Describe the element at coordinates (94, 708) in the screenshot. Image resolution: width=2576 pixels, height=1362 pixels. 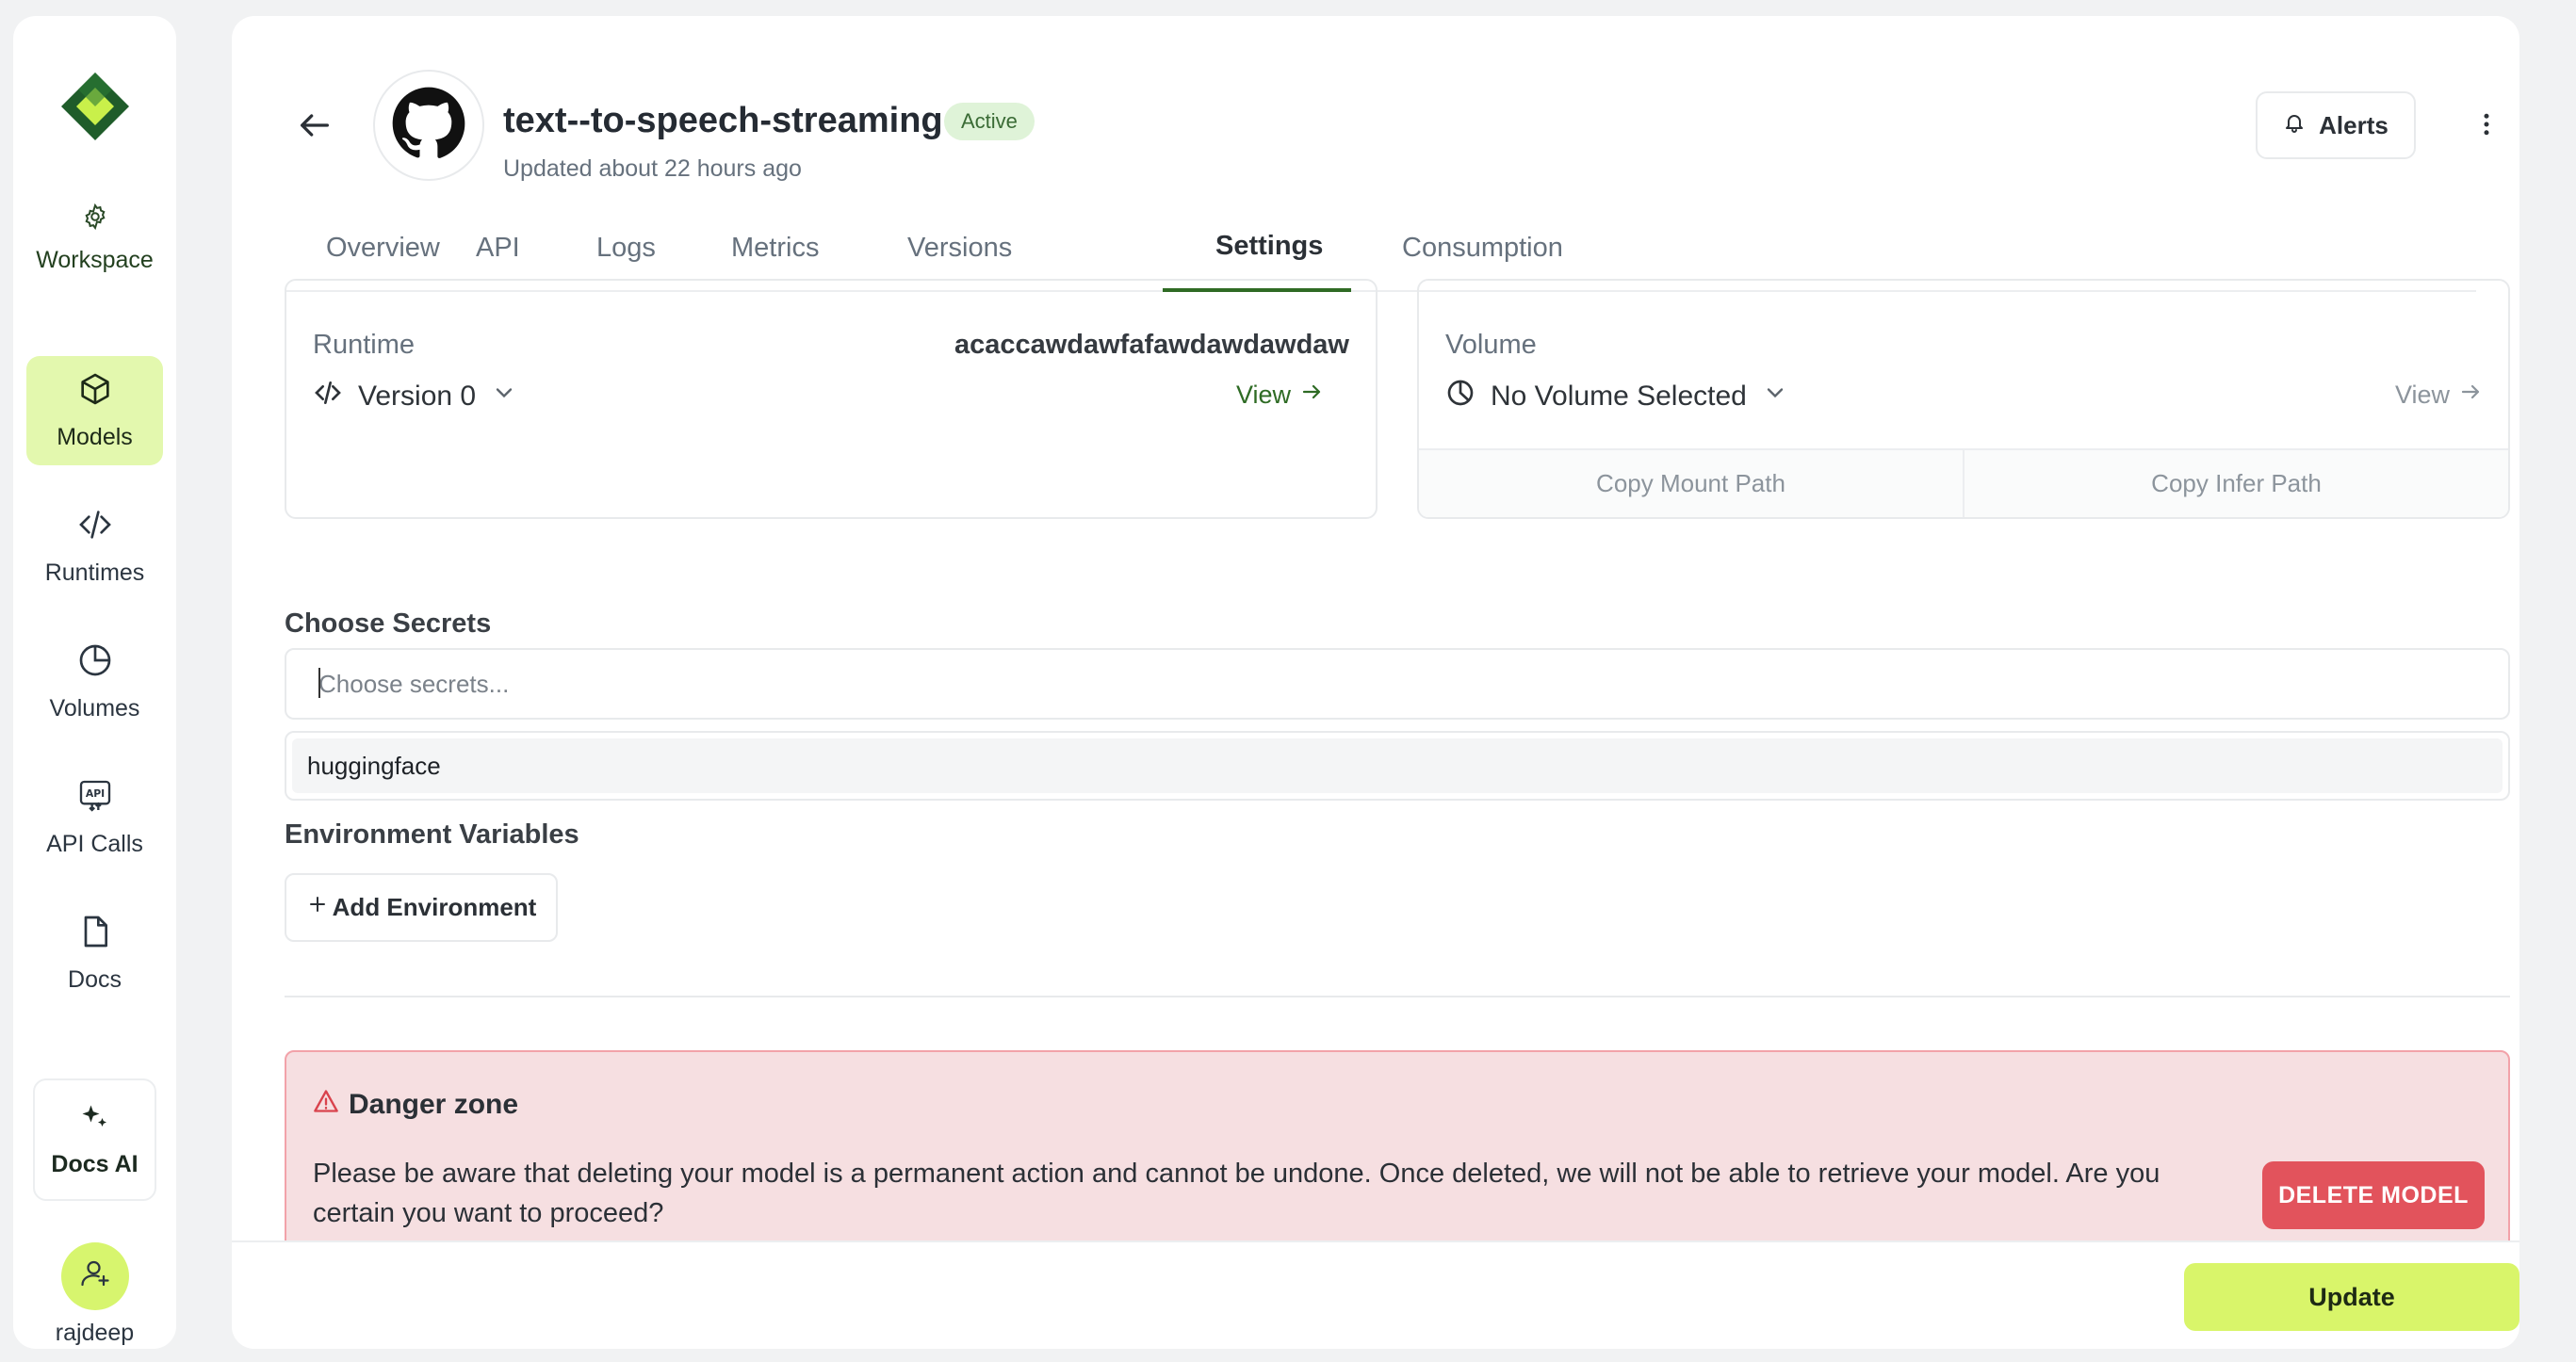
I see `sidebar-item-label: Volumes` at that location.